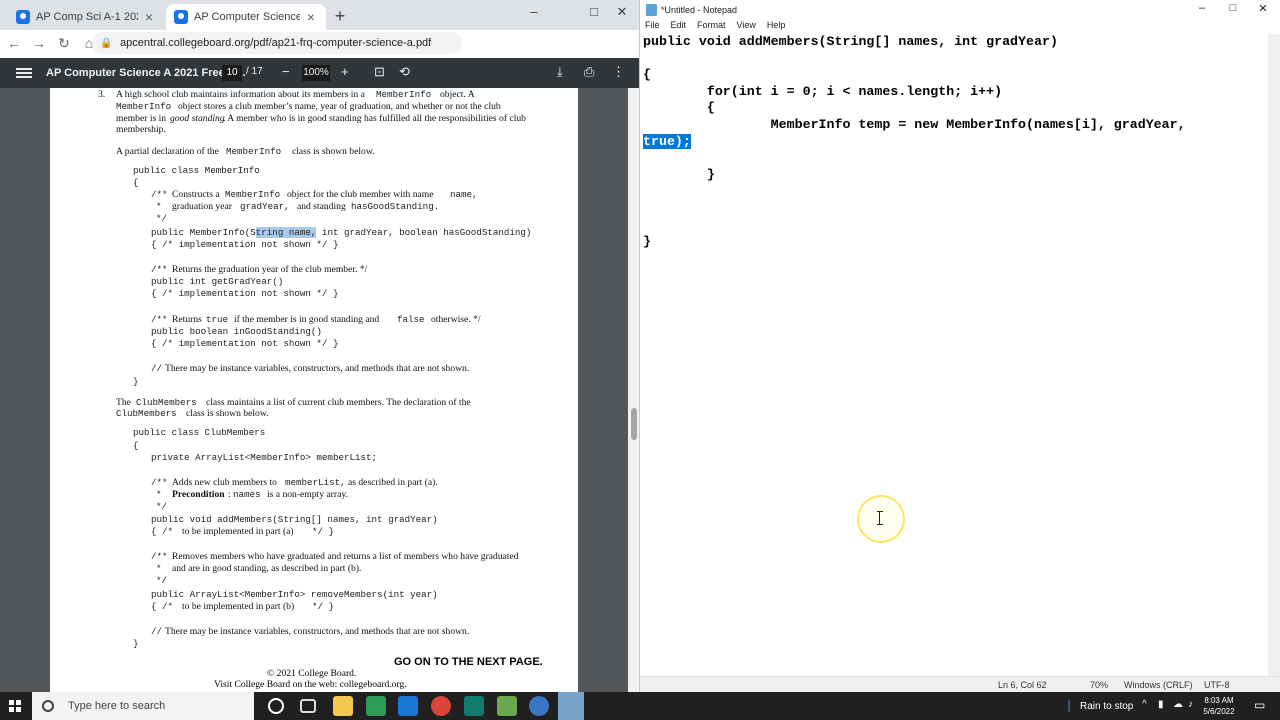 The height and width of the screenshot is (720, 1280). I want to click on menu-file: File, so click(652, 27).